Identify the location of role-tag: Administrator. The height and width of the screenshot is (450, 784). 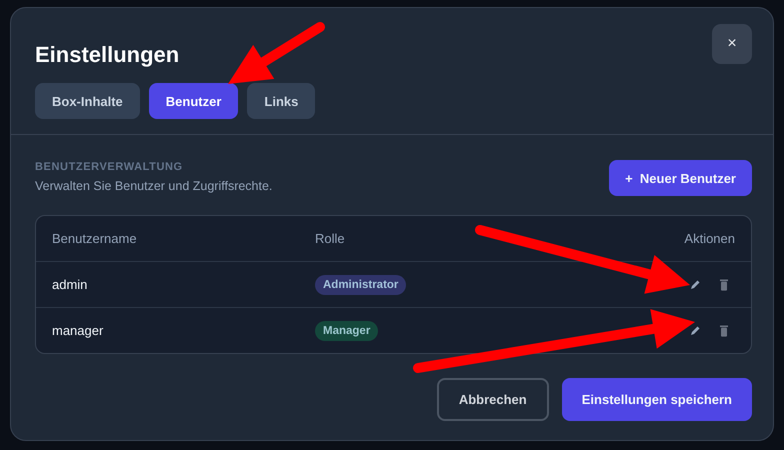
(360, 284).